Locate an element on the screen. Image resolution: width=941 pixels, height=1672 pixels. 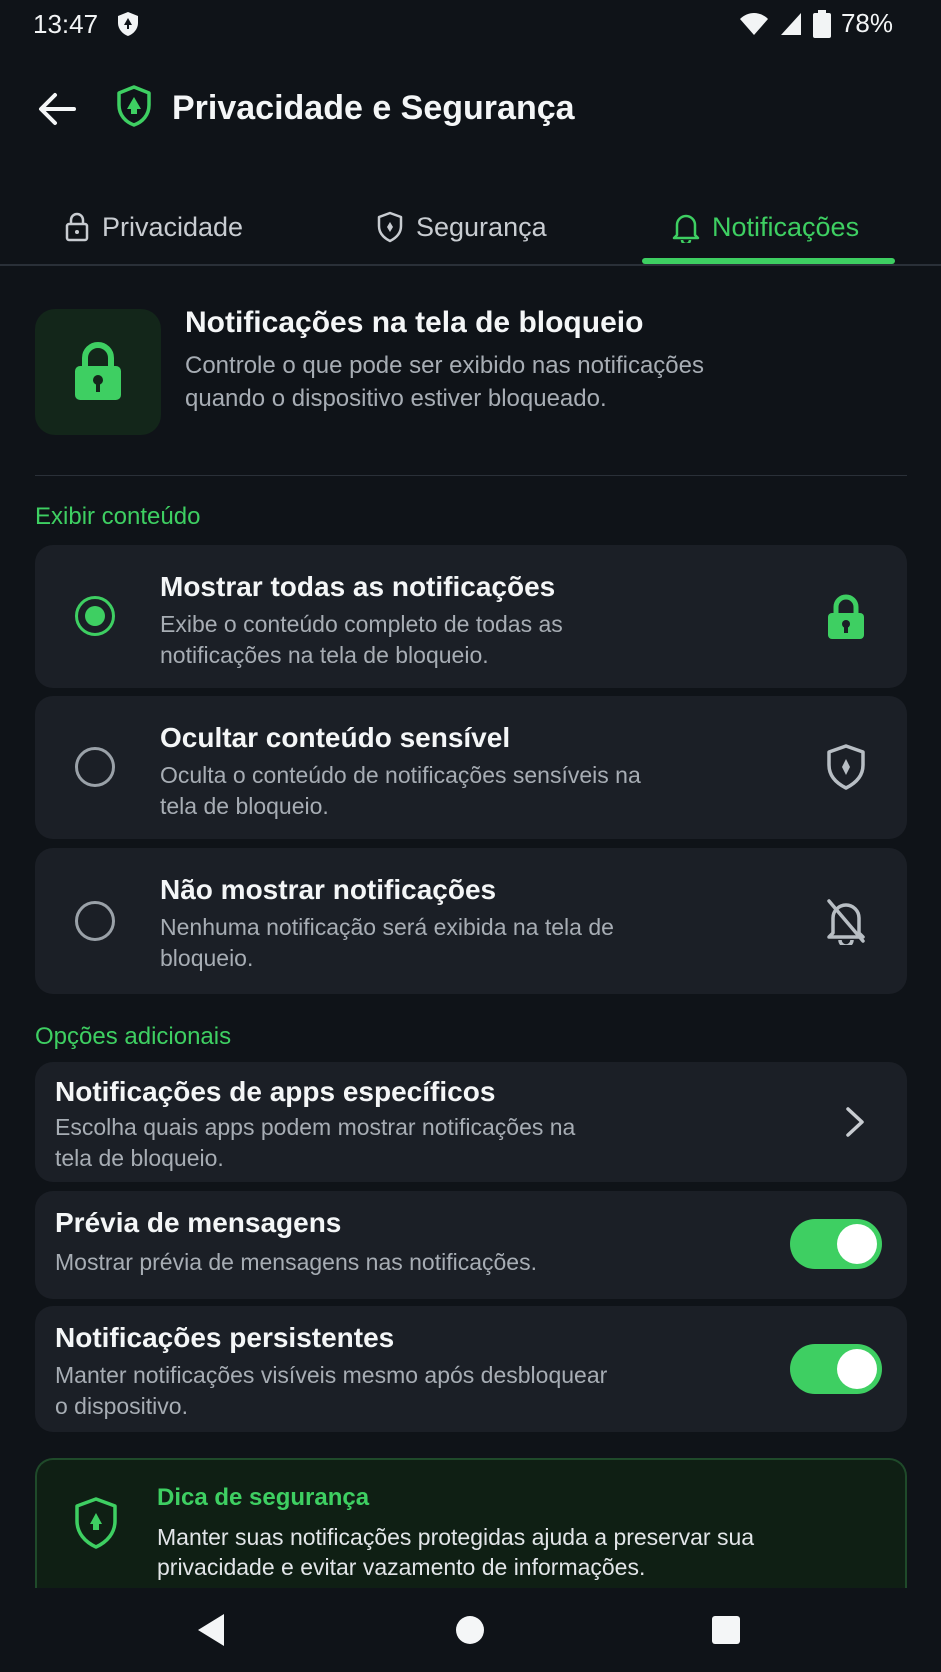
signal-icon is located at coordinates (790, 23).